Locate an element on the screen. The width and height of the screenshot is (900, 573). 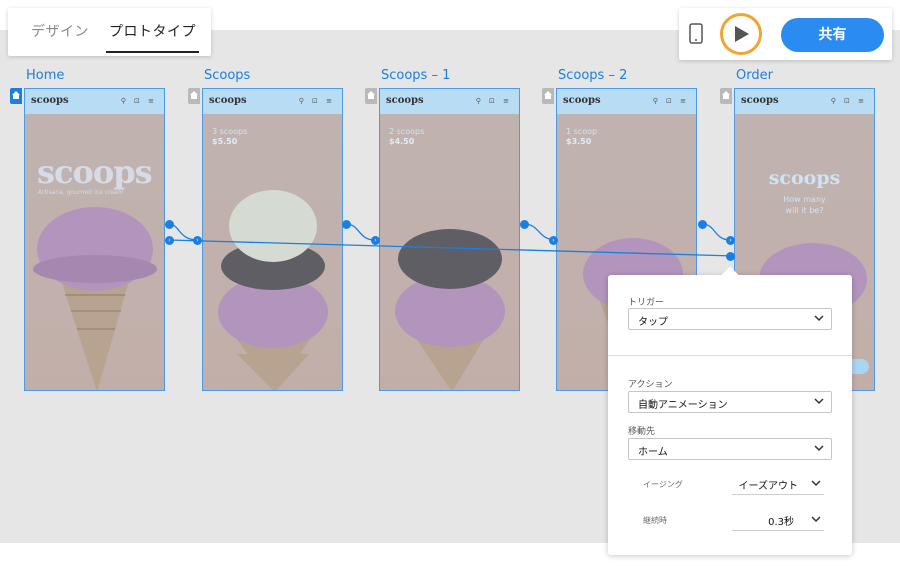
easing-select: イーズアウト is located at coordinates (778, 484).